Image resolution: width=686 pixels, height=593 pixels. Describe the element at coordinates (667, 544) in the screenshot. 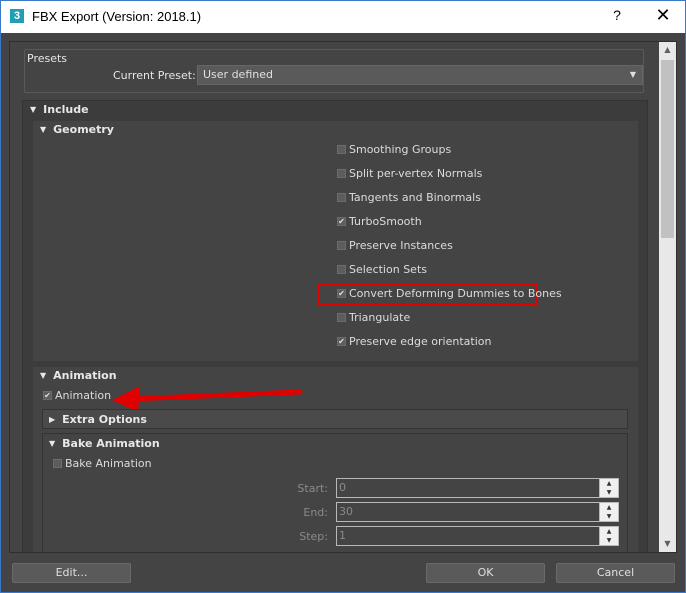

I see `scroll-down-icon: ▼` at that location.